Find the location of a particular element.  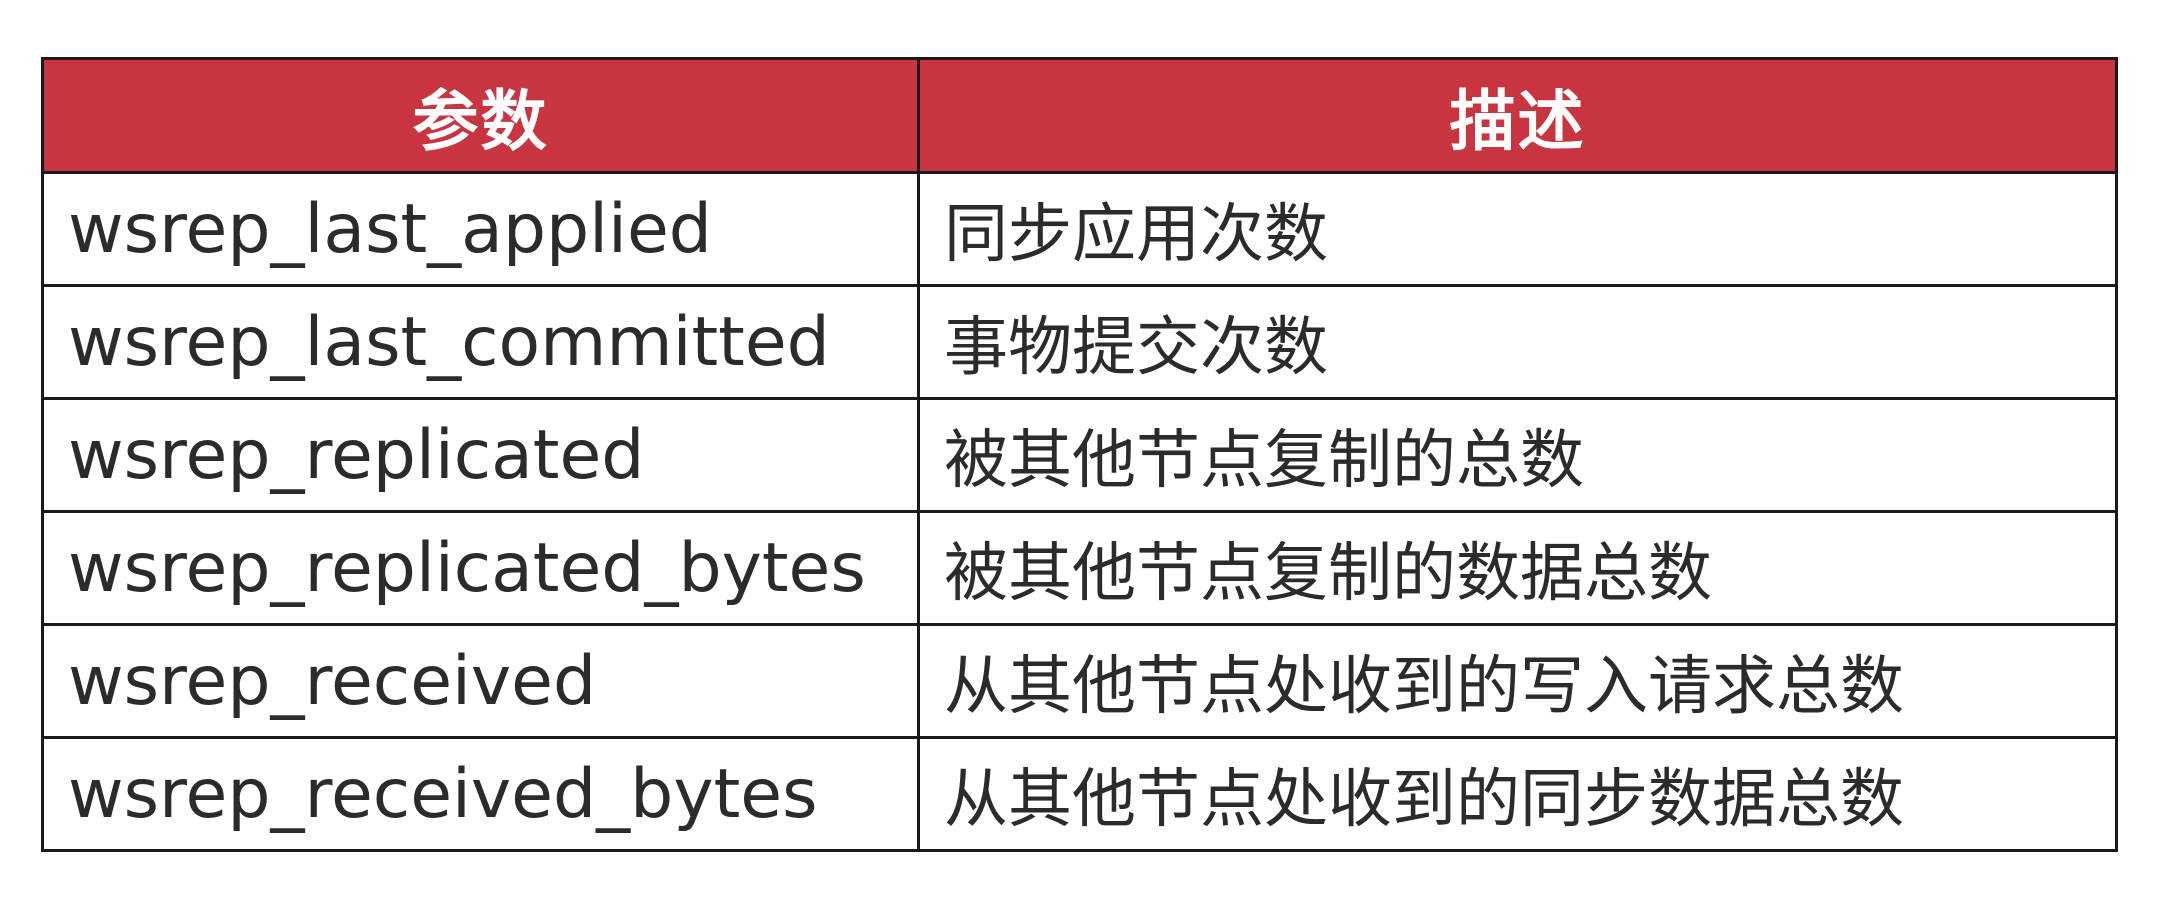

table-header-row: 参数 描述 is located at coordinates (1079, 115).